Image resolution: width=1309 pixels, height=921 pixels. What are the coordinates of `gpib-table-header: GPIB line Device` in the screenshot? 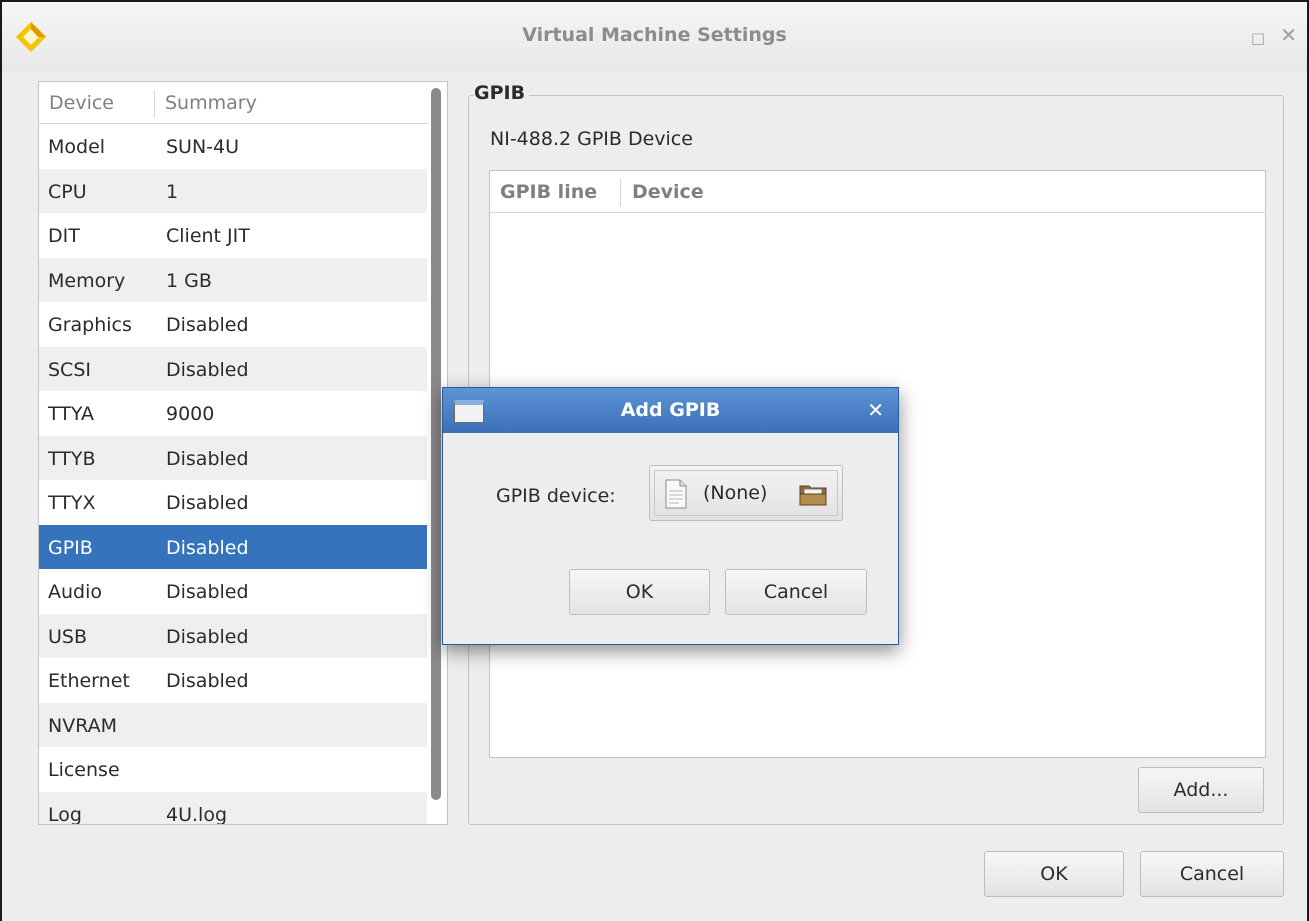 It's located at (877, 192).